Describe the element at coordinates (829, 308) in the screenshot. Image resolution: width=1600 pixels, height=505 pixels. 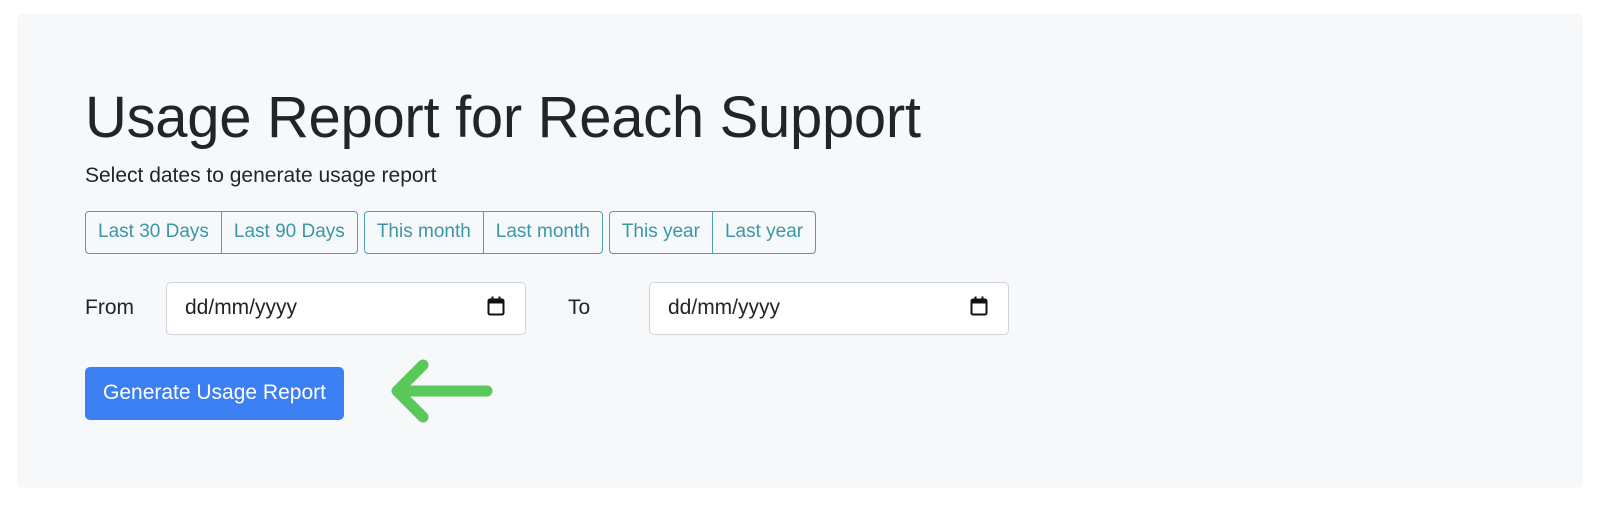
I see `to-date-input: dd/mm/yyyy` at that location.